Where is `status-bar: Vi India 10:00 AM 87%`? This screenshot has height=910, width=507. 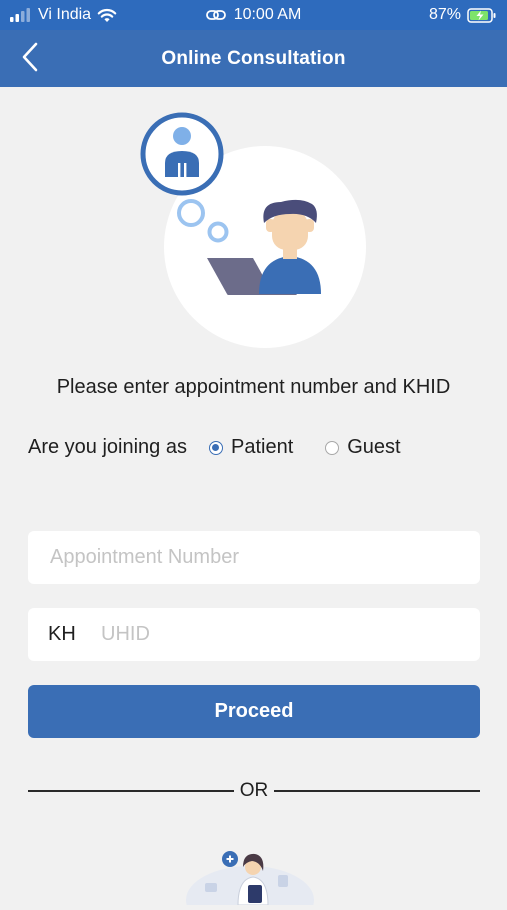
status-bar: Vi India 10:00 AM 87% is located at coordinates (253, 15).